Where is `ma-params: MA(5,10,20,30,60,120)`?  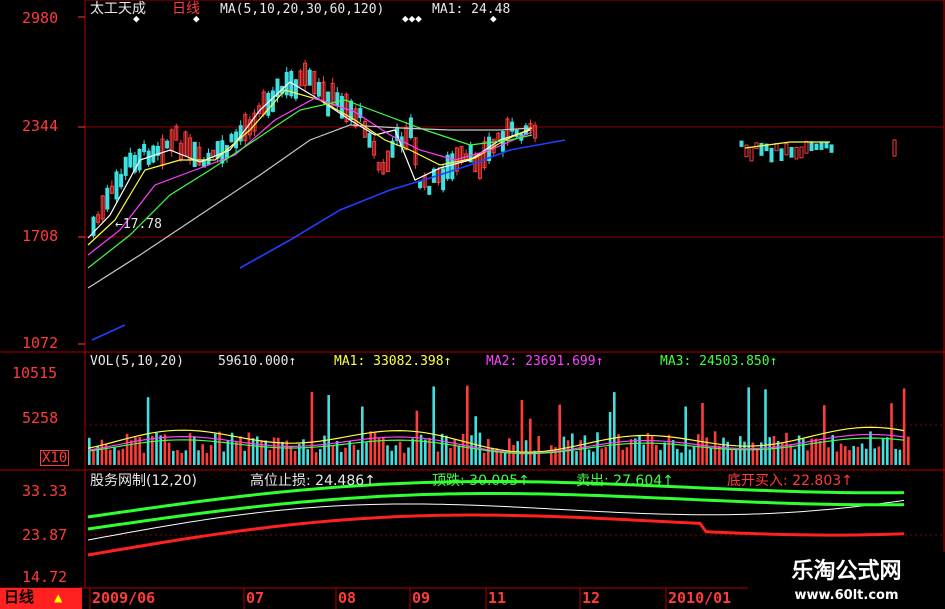
ma-params: MA(5,10,20,30,60,120) is located at coordinates (302, 9).